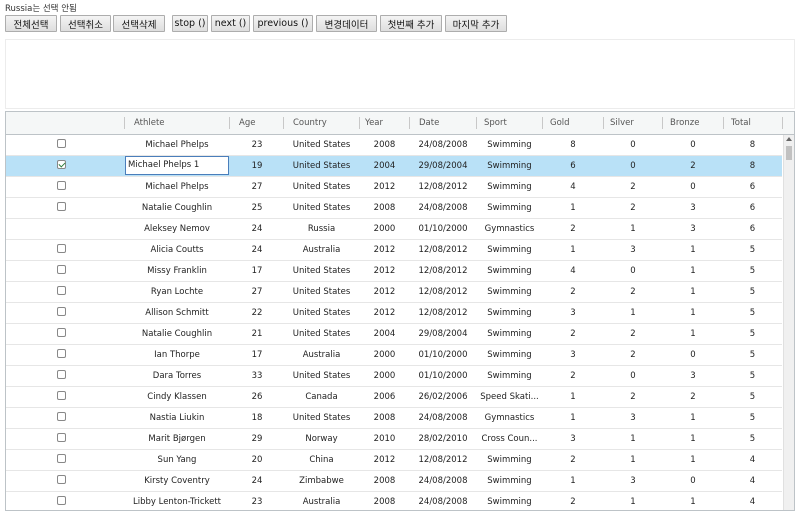  What do you see at coordinates (385, 123) in the screenshot?
I see `column-header-year: Year` at bounding box center [385, 123].